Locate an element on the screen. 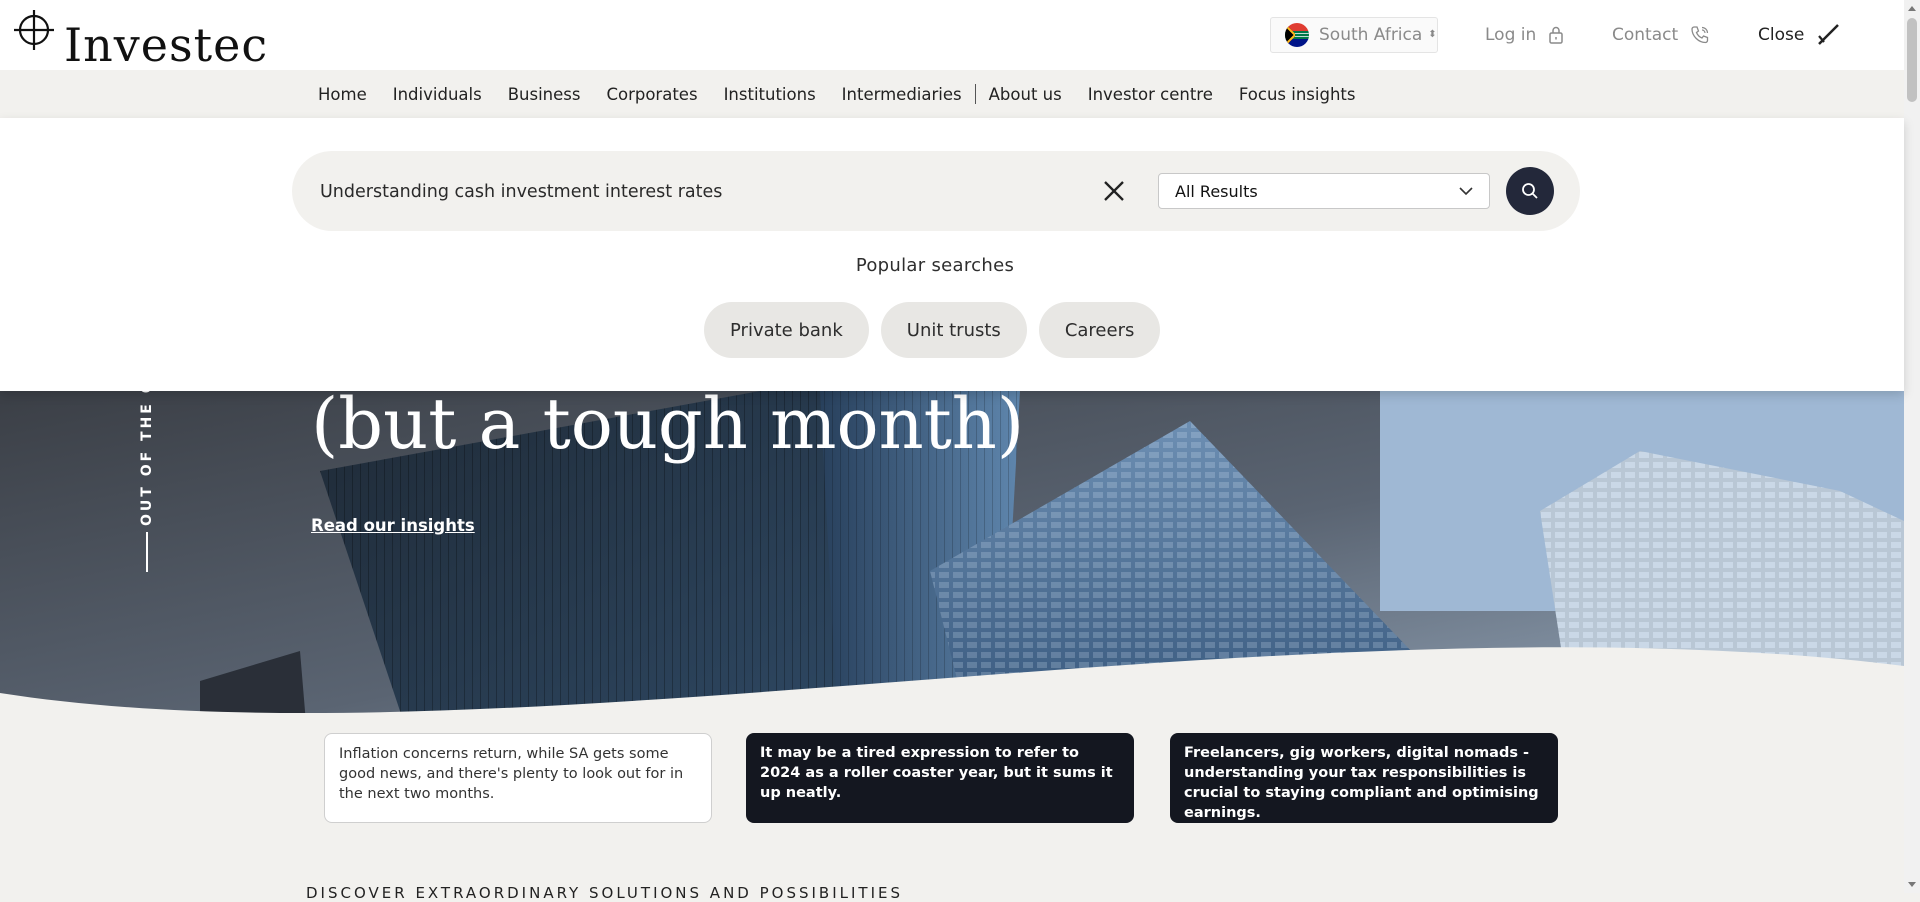  nav-item-about-us: About us is located at coordinates (1025, 94).